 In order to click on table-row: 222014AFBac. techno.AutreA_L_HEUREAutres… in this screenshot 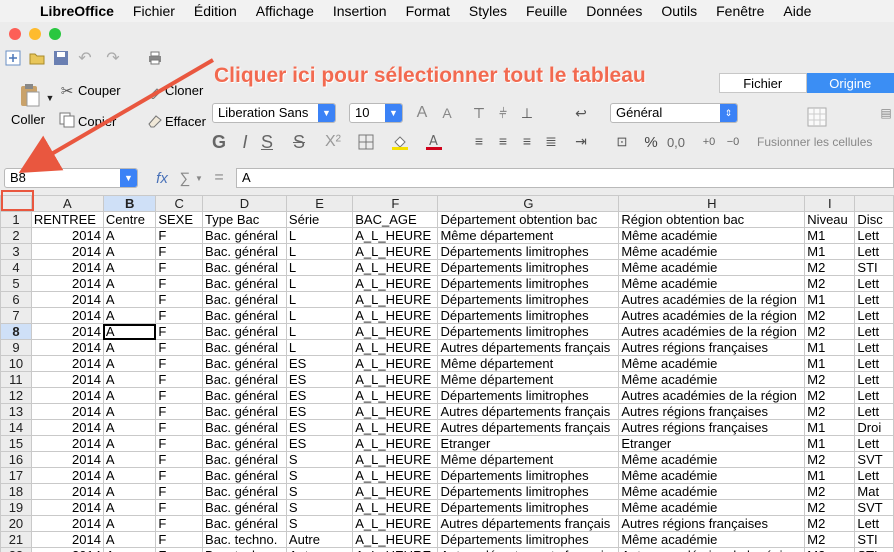, I will do `click(447, 550)`.